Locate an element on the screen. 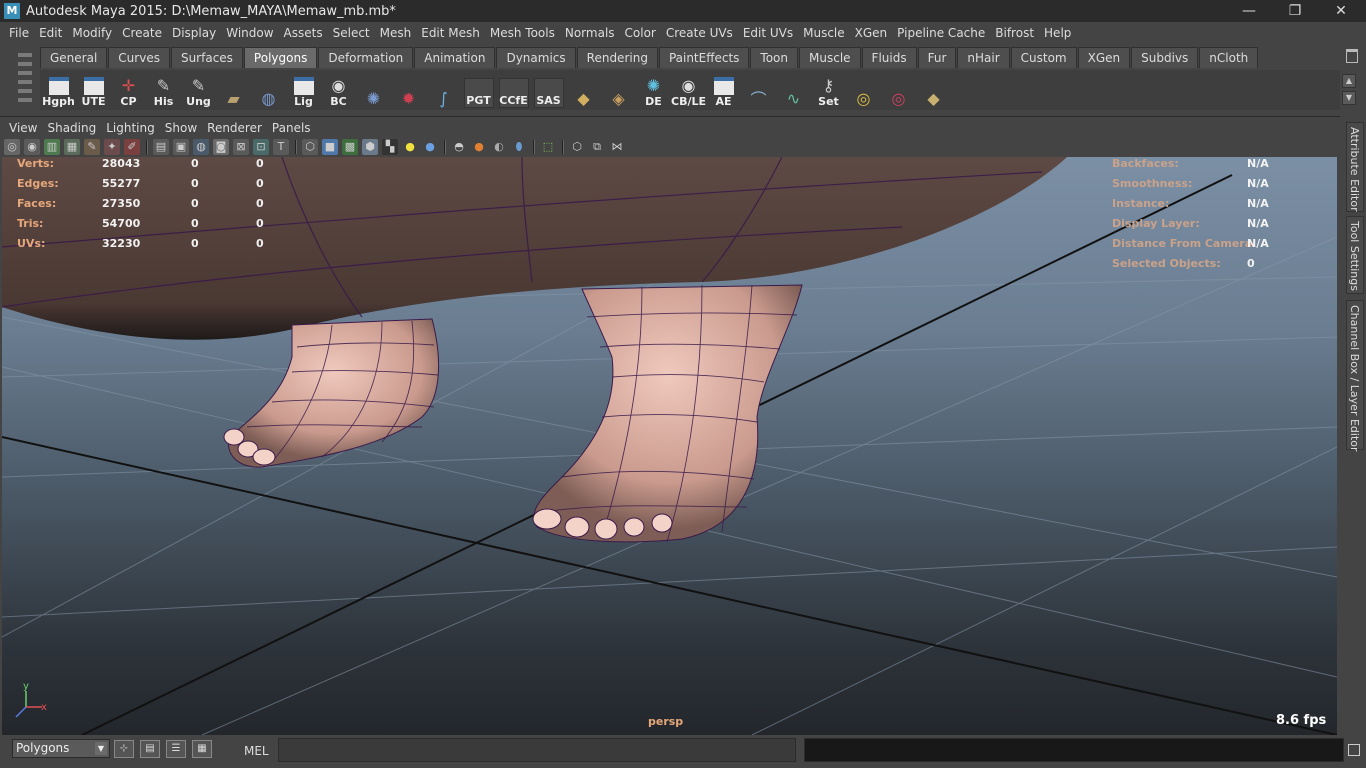  shelf-tab-painteffects: PaintEffects is located at coordinates (704, 57).